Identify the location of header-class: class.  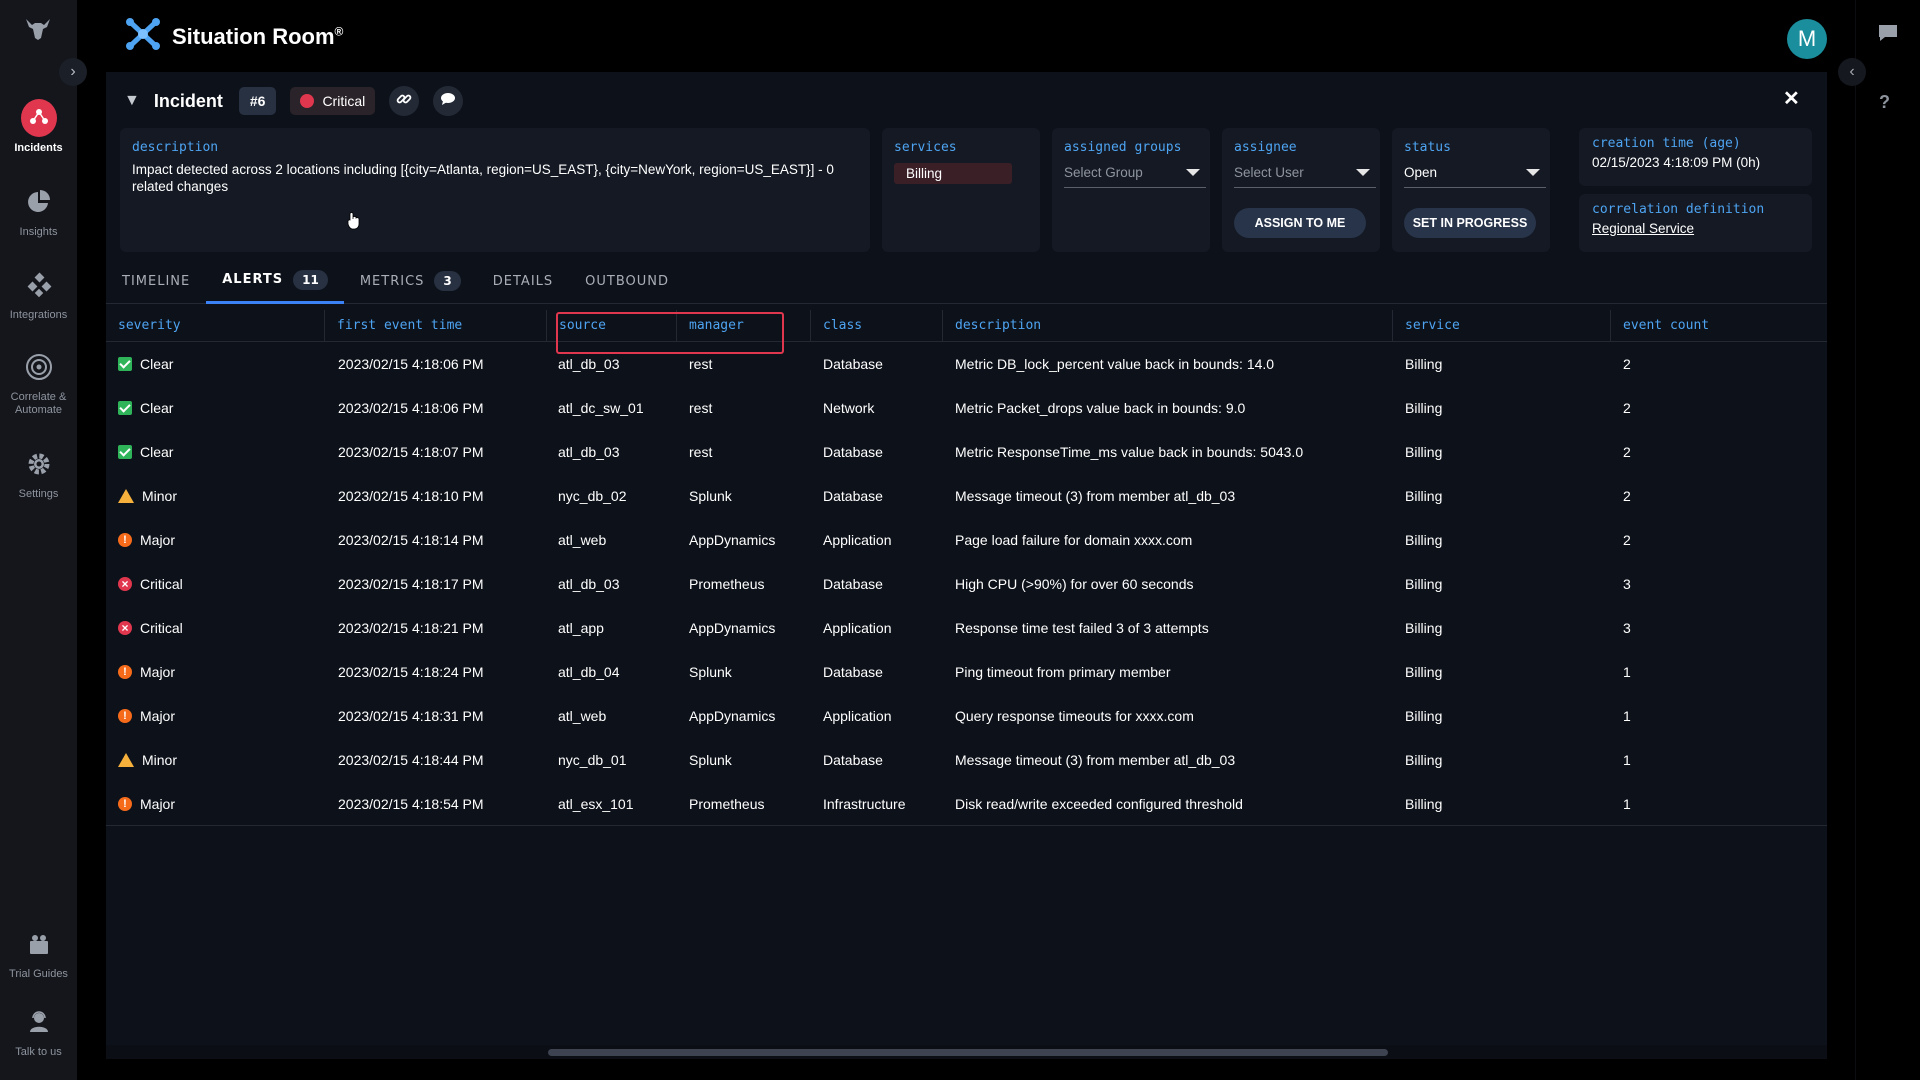
(836, 326).